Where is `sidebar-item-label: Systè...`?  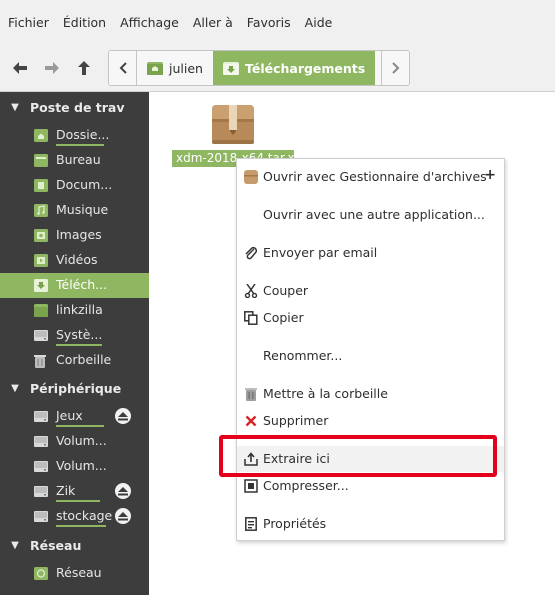 sidebar-item-label: Systè... is located at coordinates (79, 334).